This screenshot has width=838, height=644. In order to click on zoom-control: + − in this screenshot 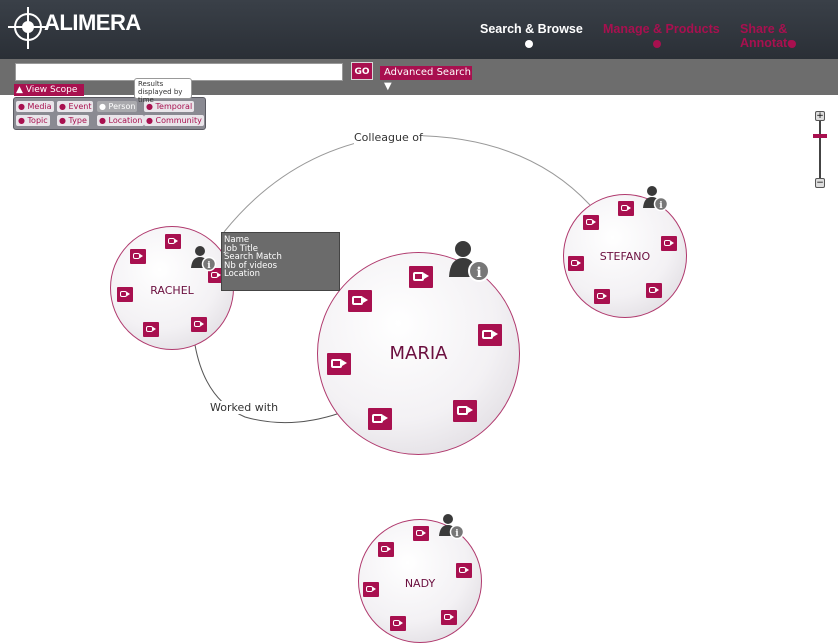, I will do `click(820, 151)`.